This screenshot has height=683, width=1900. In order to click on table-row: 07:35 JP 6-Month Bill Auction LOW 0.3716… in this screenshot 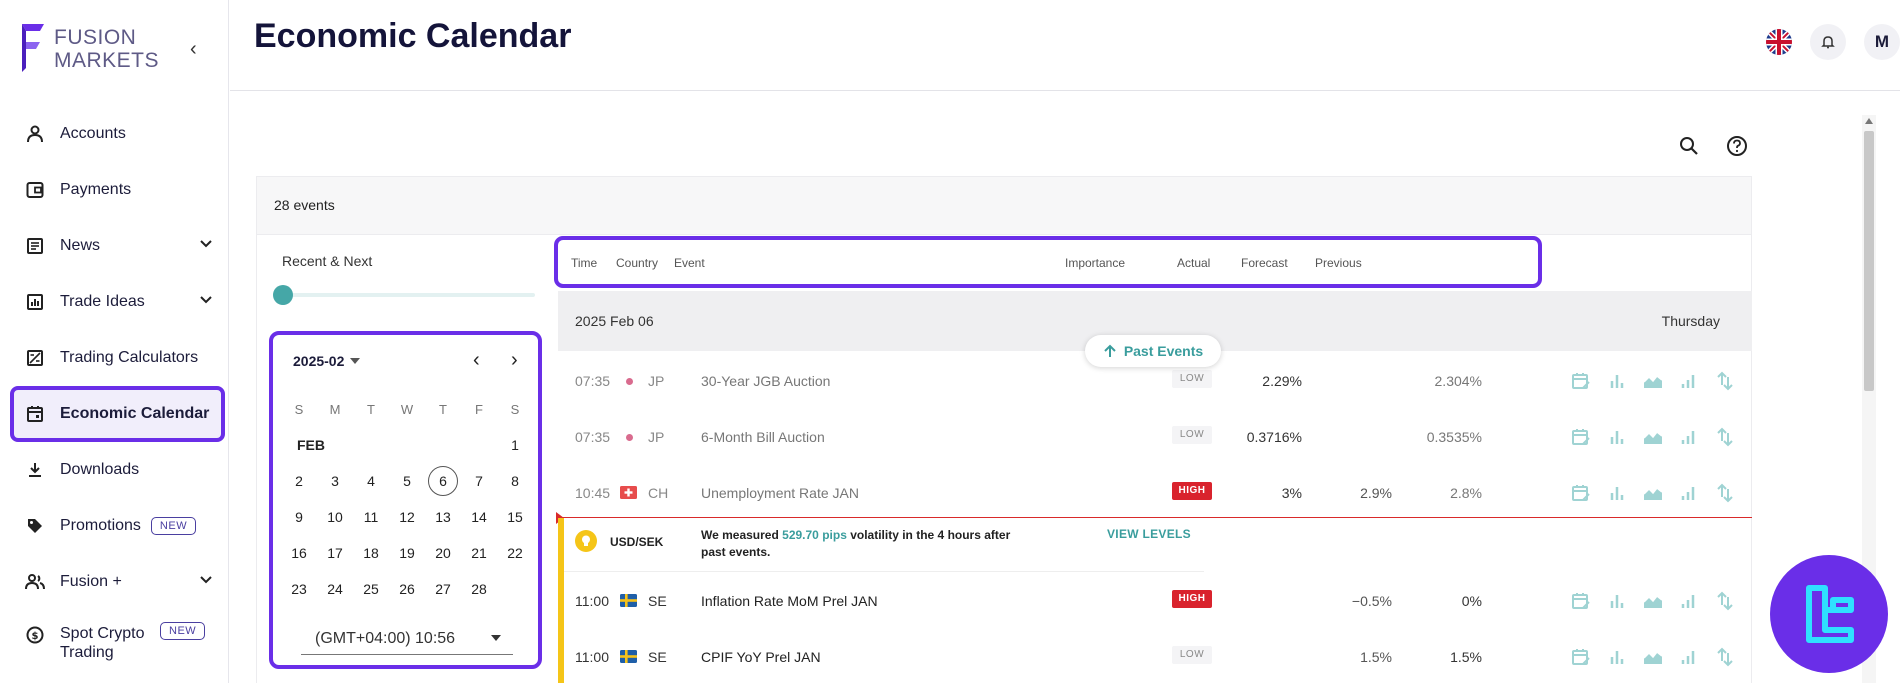, I will do `click(1155, 437)`.